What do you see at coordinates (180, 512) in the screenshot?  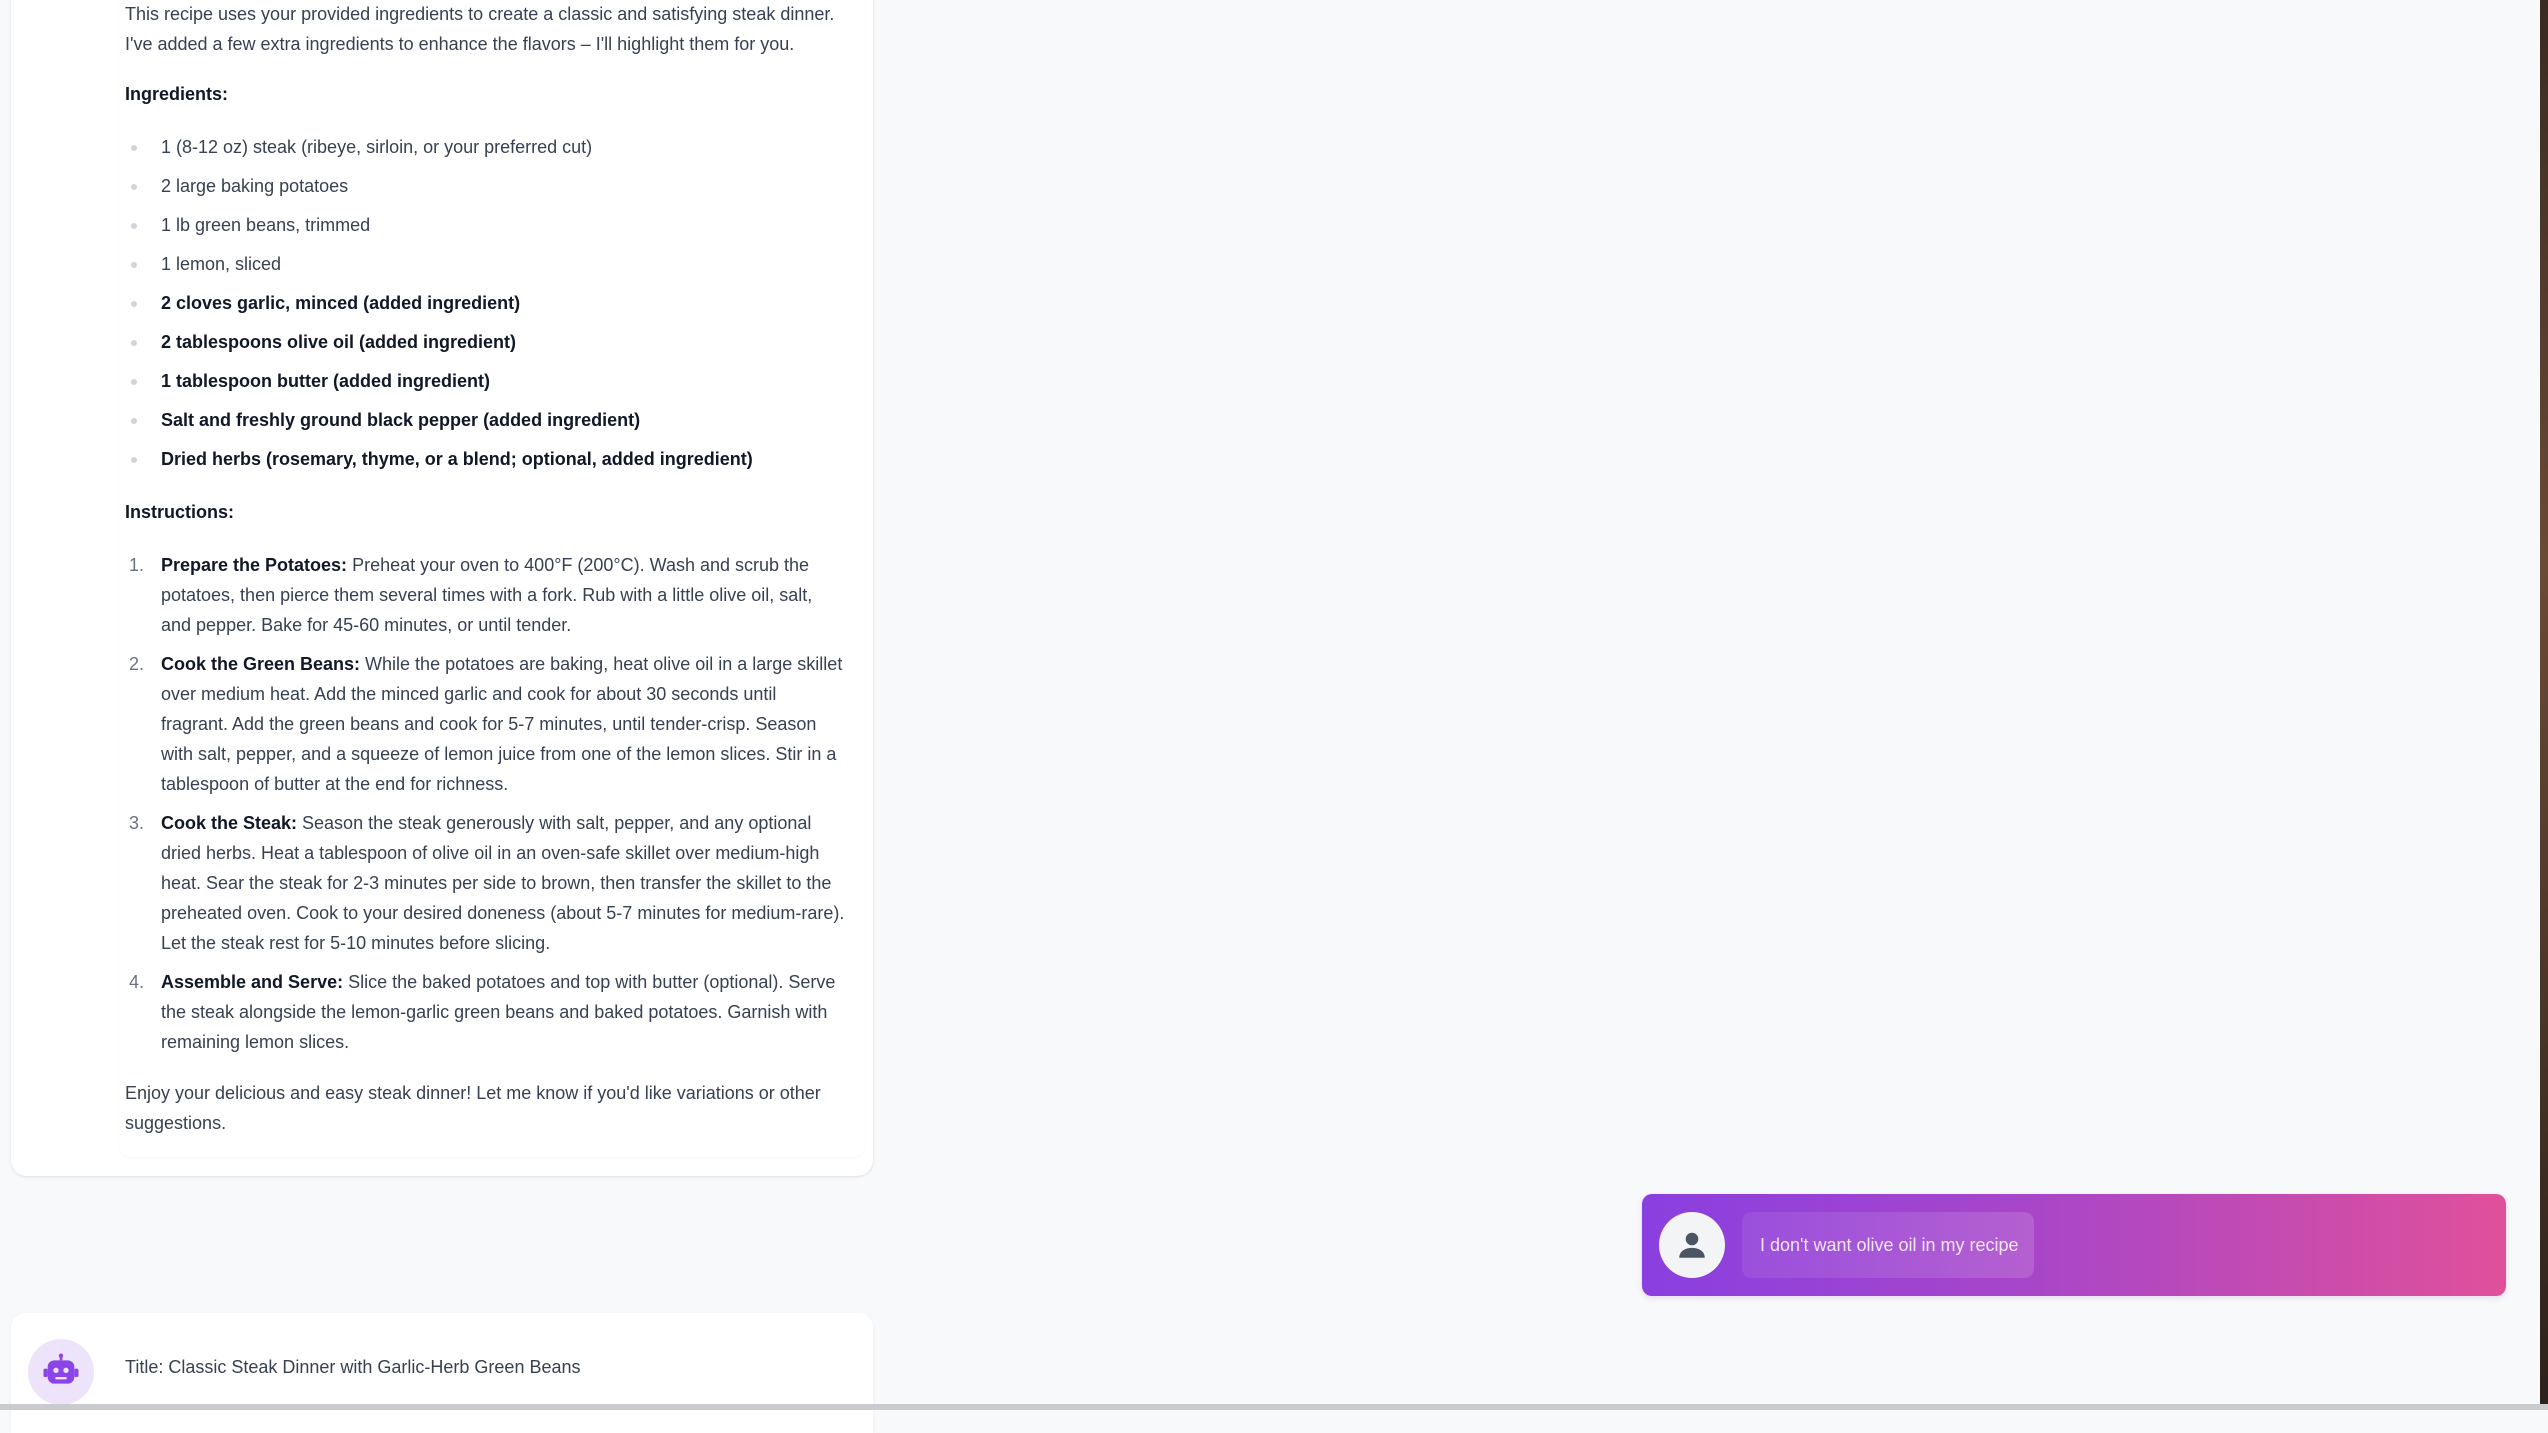 I see `instructions-heading: Instructions:` at bounding box center [180, 512].